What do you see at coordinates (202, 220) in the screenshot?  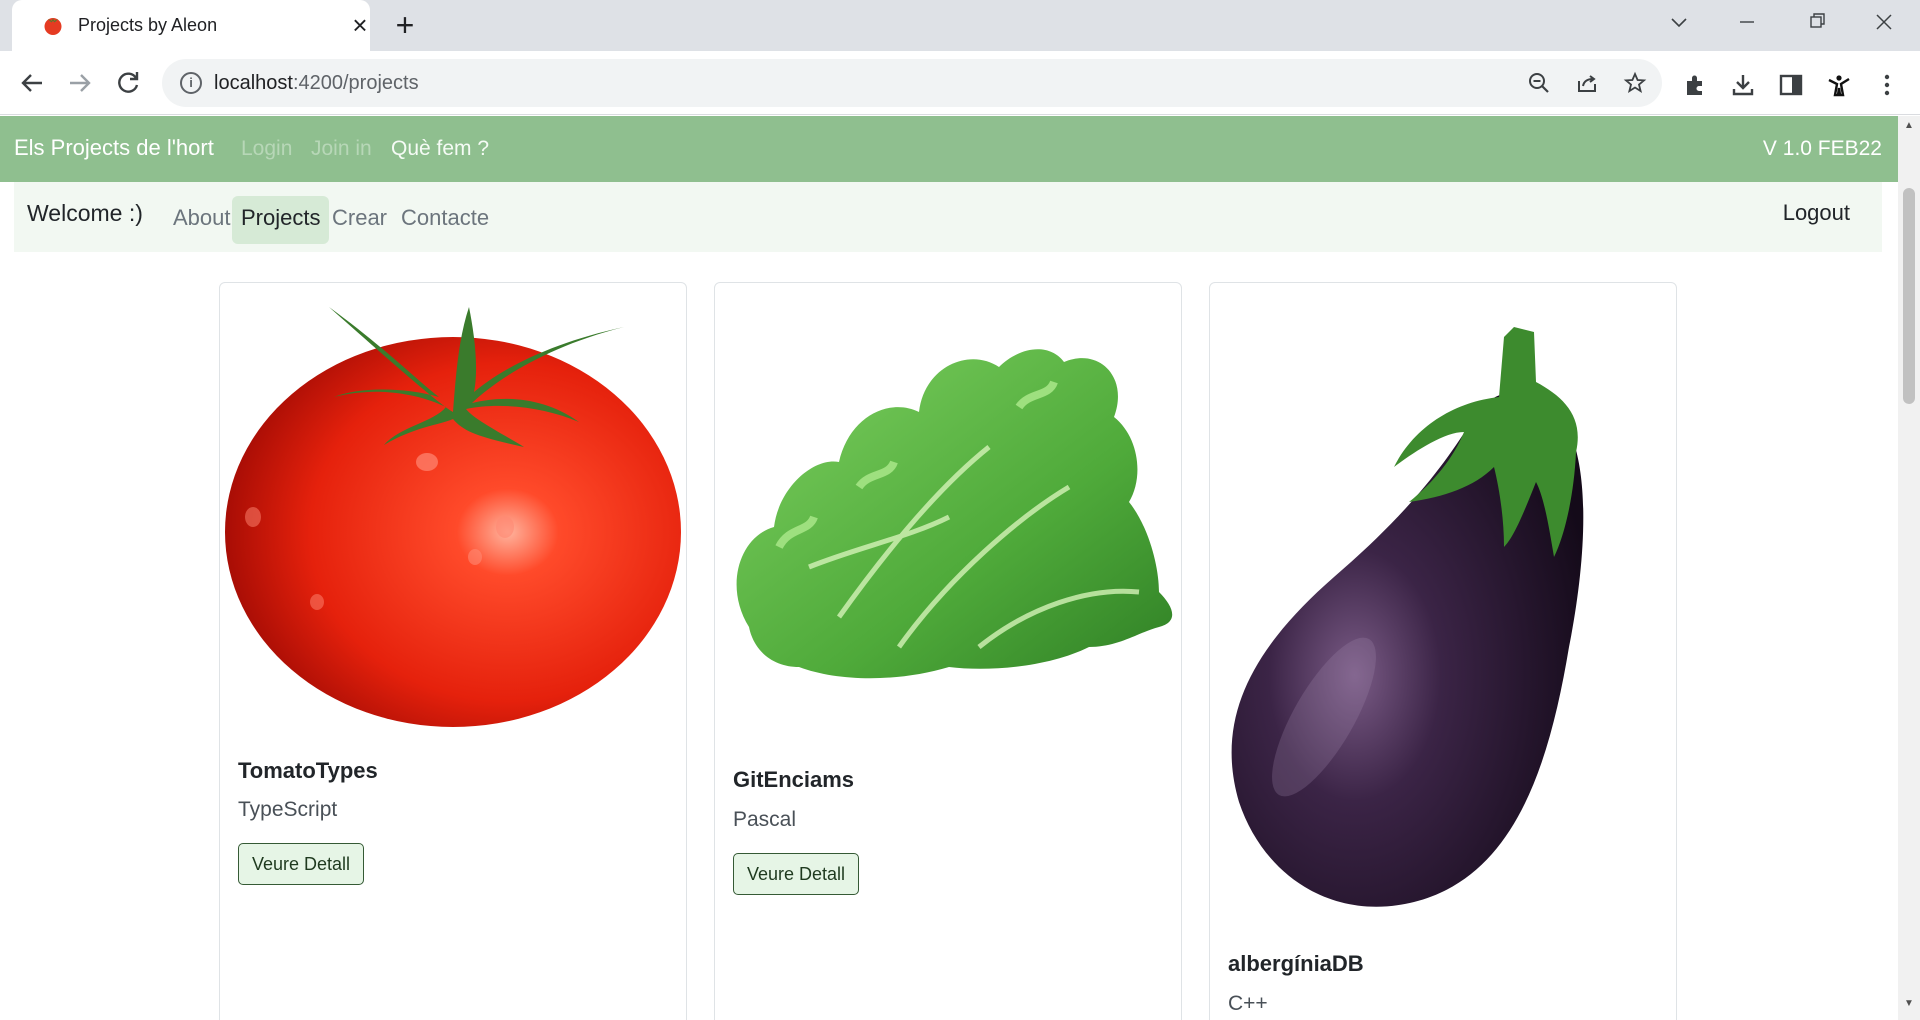 I see `nav-about: About` at bounding box center [202, 220].